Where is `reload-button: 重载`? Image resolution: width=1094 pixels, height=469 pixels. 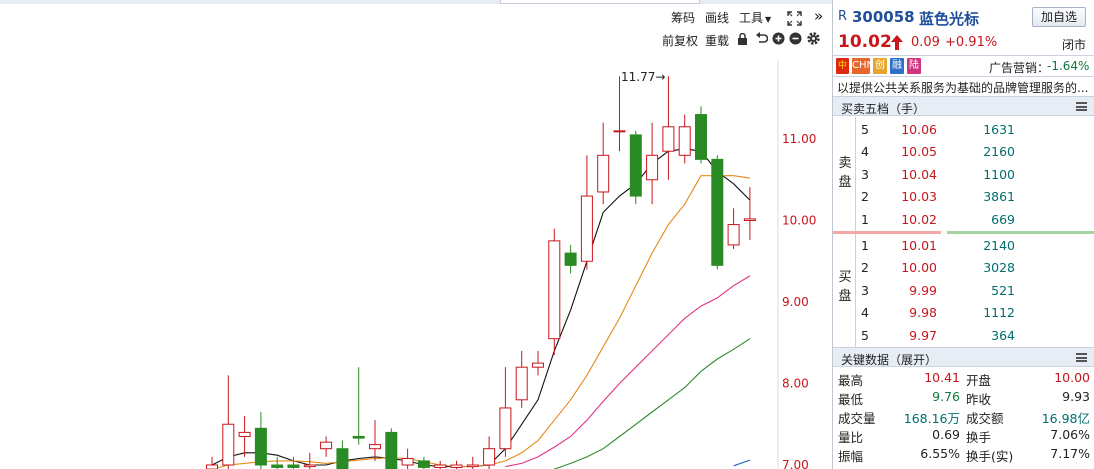
reload-button: 重载 is located at coordinates (717, 40).